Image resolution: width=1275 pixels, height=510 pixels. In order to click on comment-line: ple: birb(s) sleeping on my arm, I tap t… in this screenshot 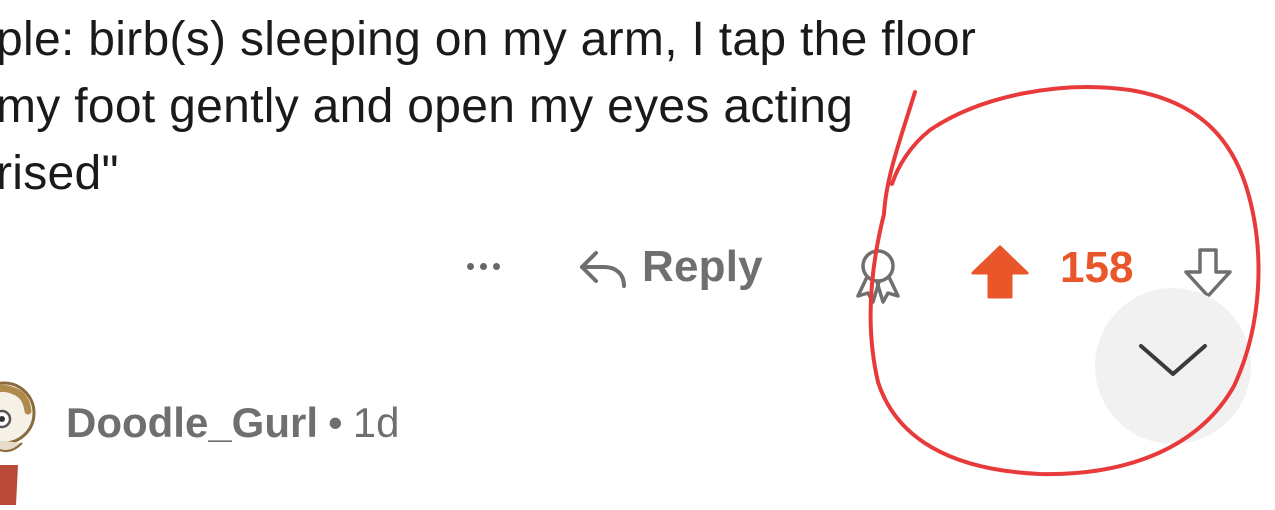, I will do `click(488, 39)`.